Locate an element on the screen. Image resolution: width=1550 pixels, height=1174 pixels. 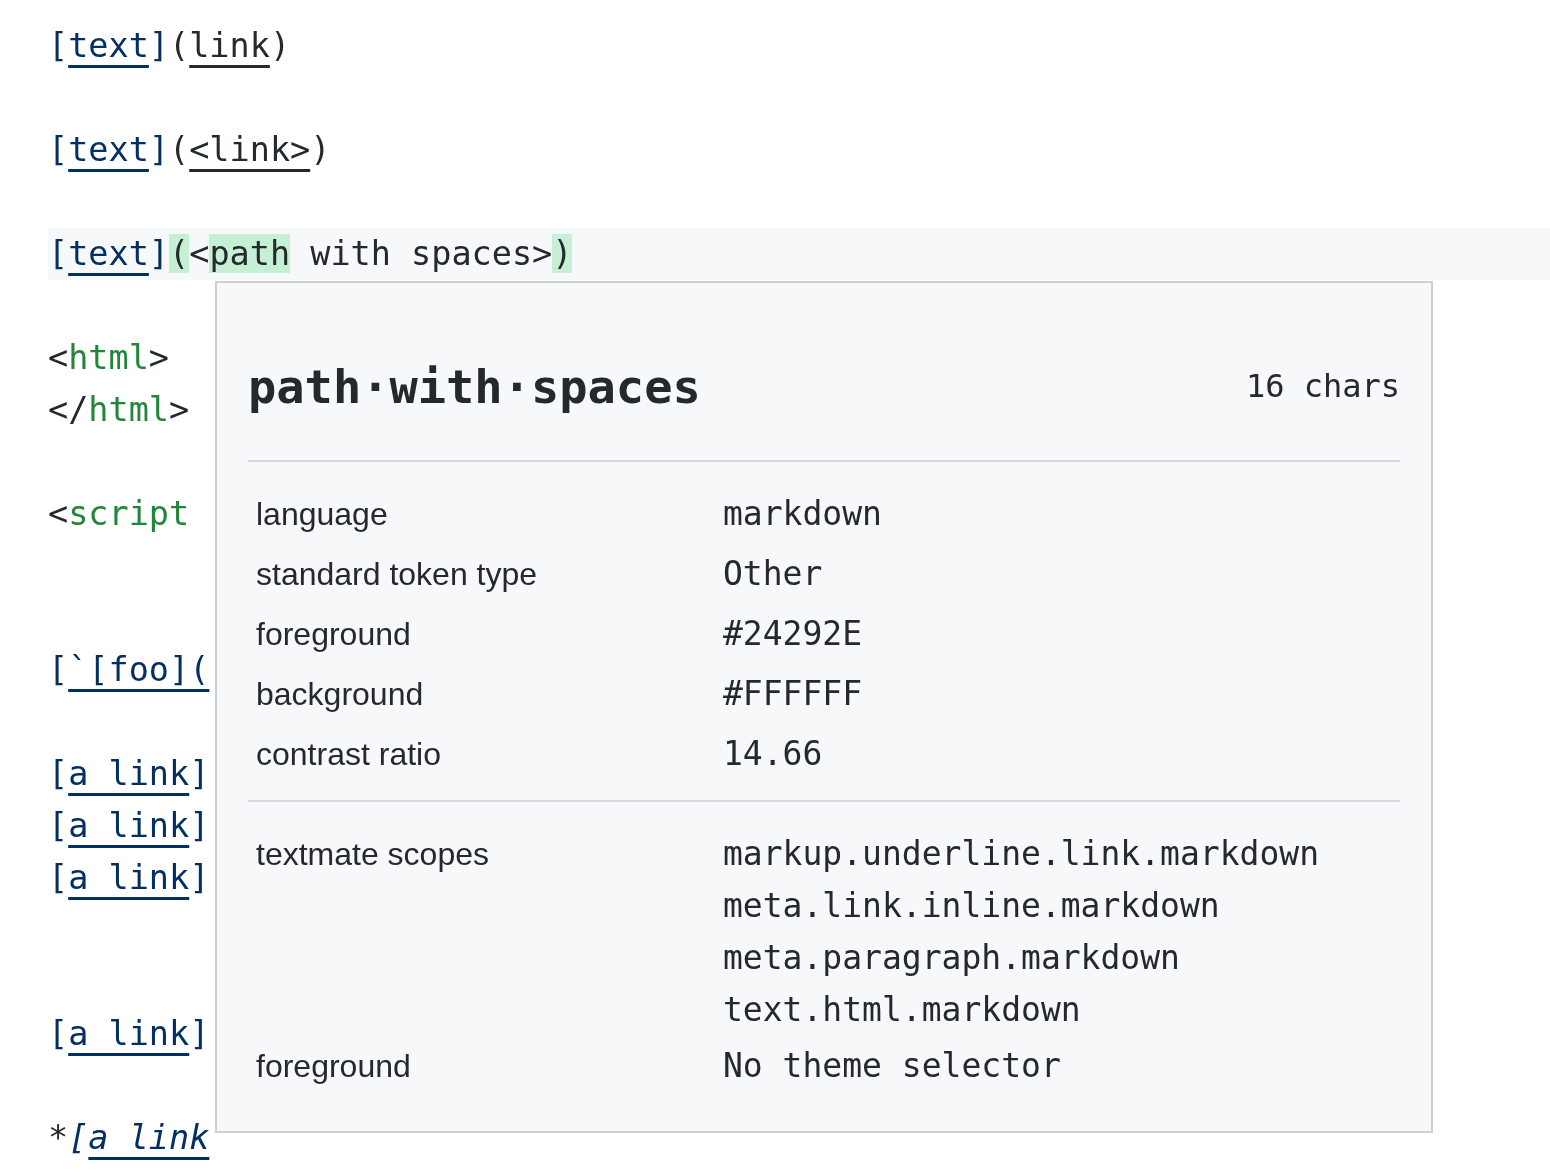
char-count: 16 chars is located at coordinates (1322, 385).